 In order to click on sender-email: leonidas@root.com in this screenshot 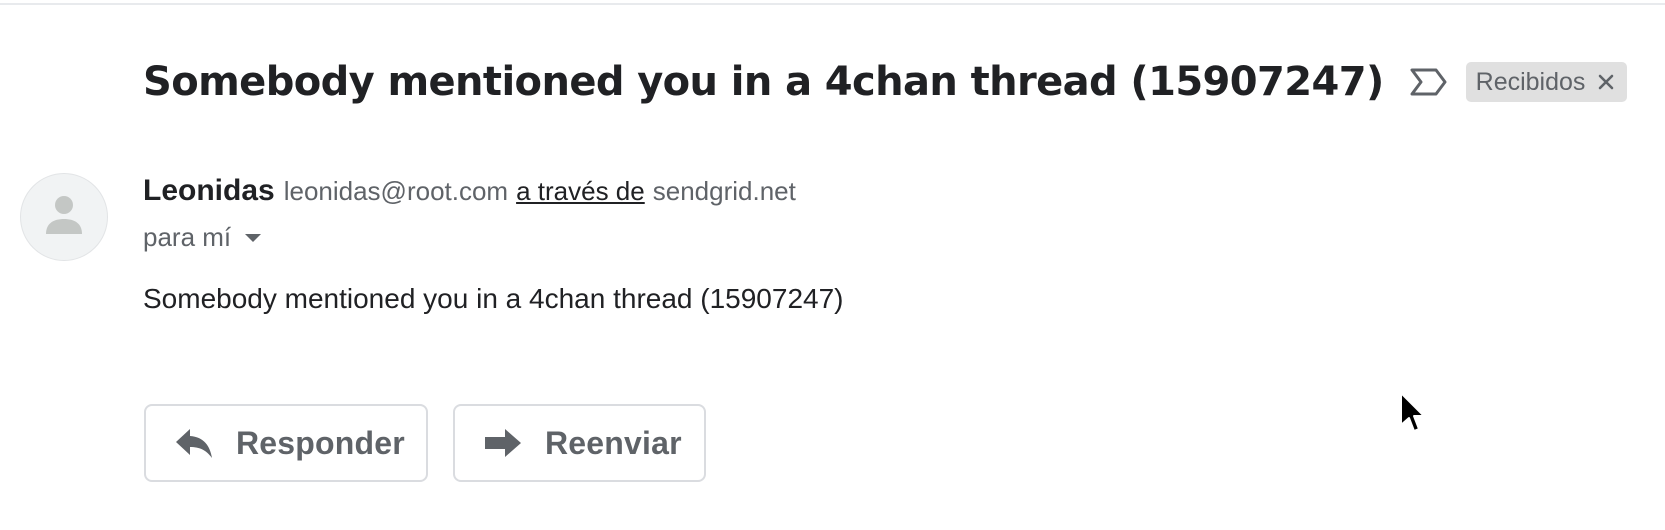, I will do `click(396, 191)`.